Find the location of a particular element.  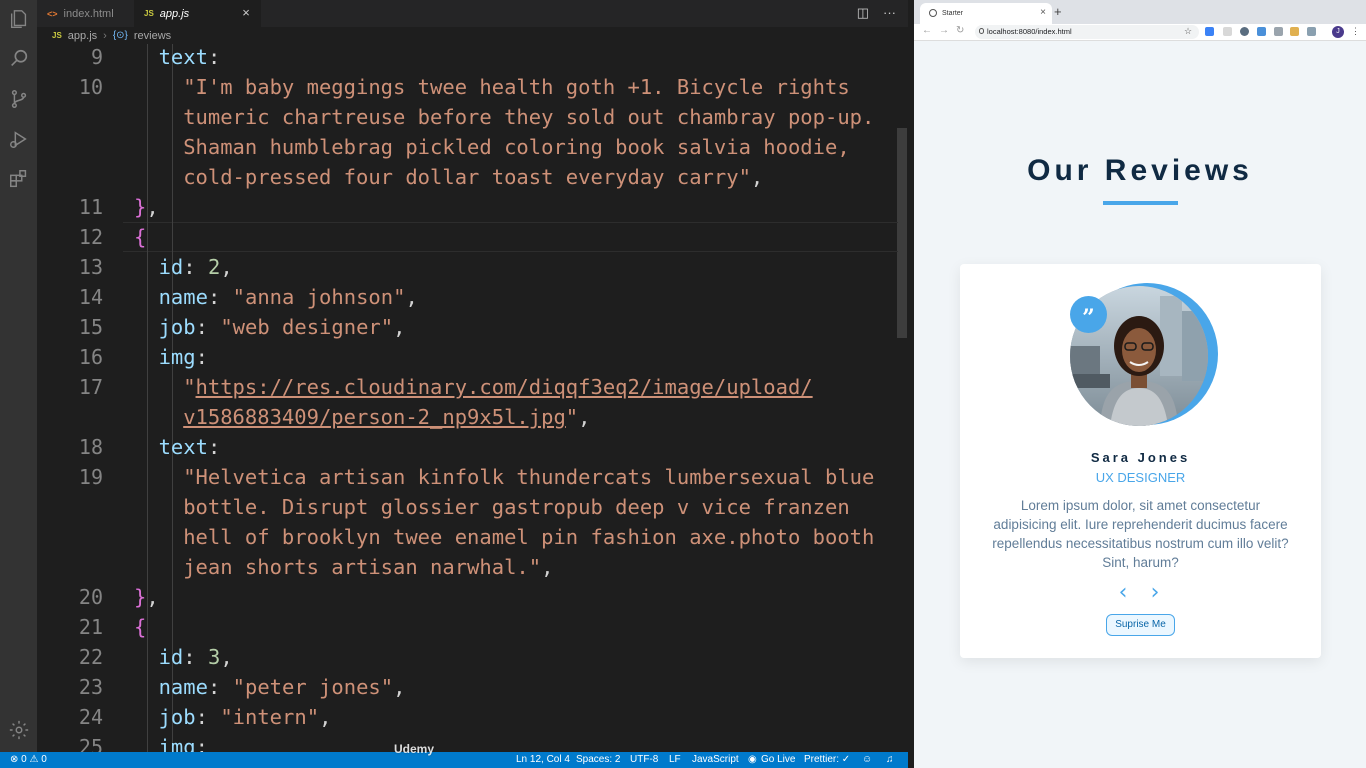

bell-icon: ♫ is located at coordinates (890, 759).